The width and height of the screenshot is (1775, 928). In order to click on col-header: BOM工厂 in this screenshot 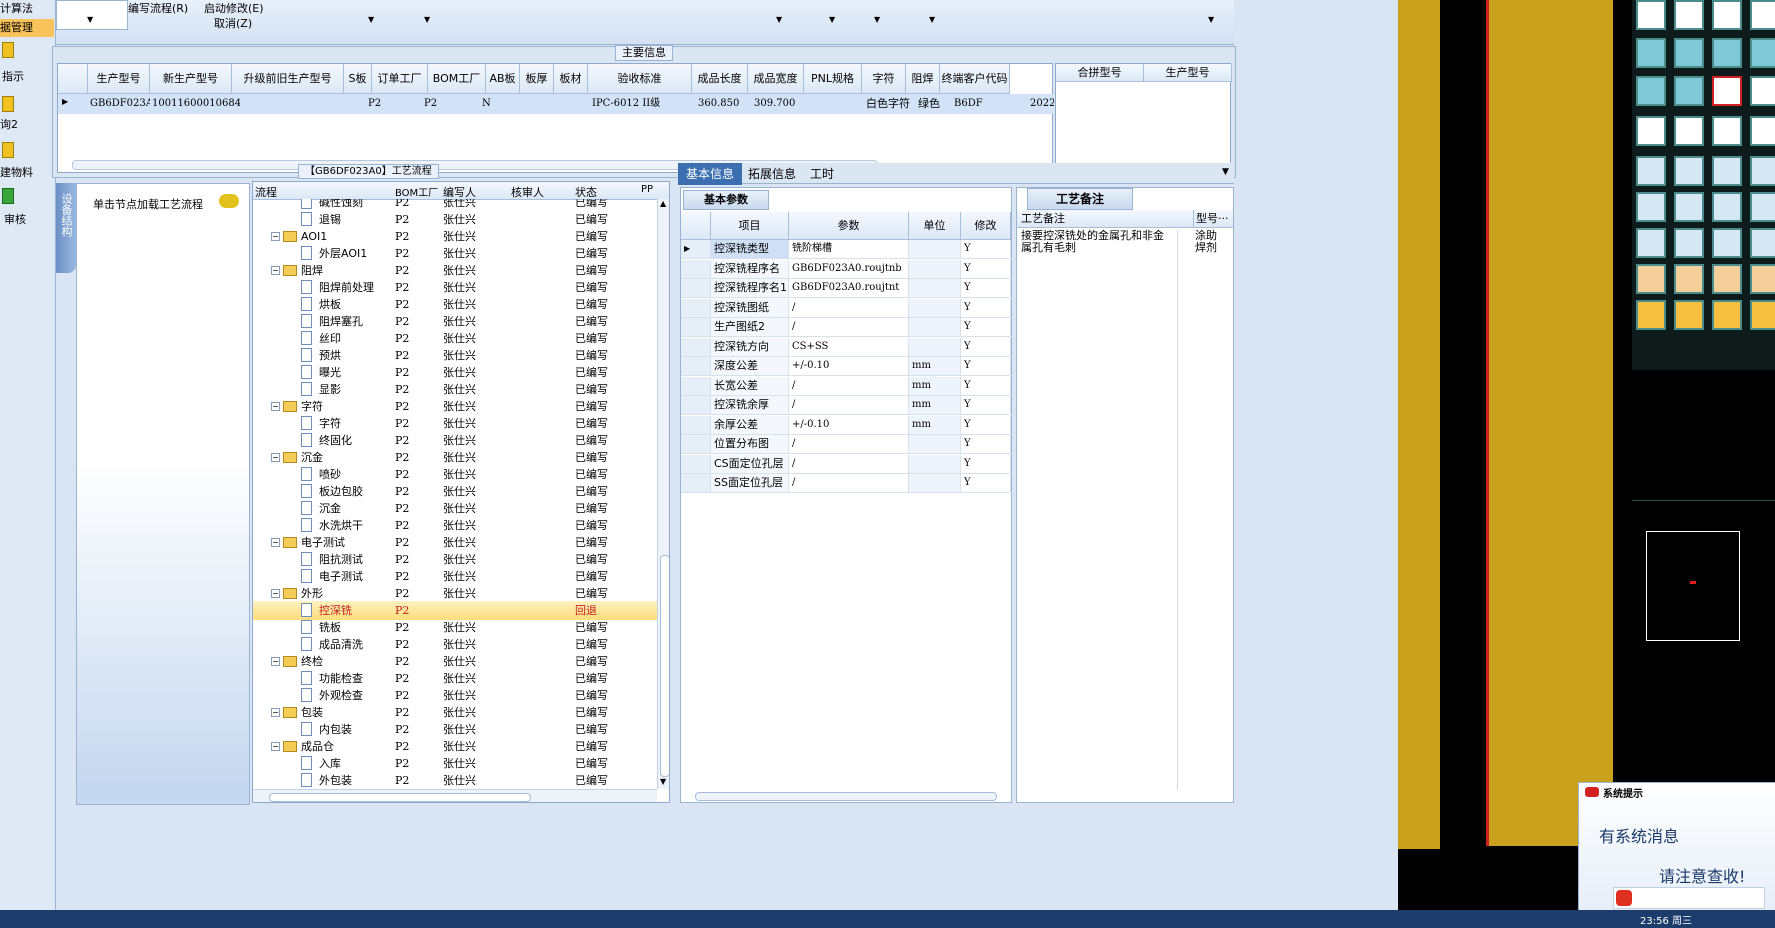, I will do `click(457, 79)`.